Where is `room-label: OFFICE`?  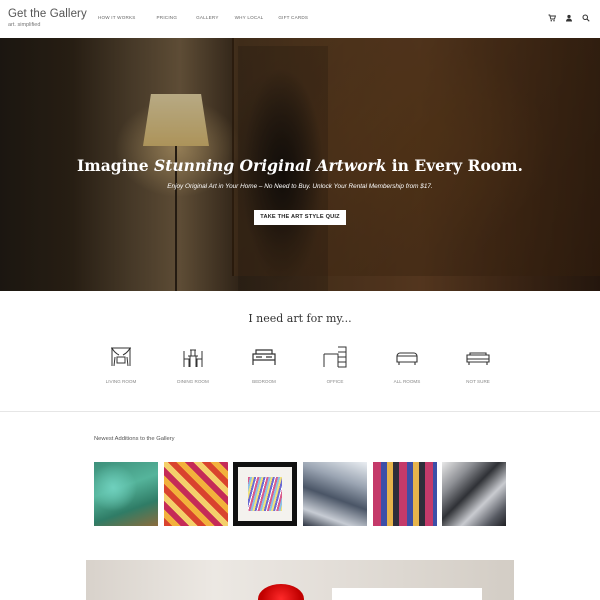 room-label: OFFICE is located at coordinates (335, 381).